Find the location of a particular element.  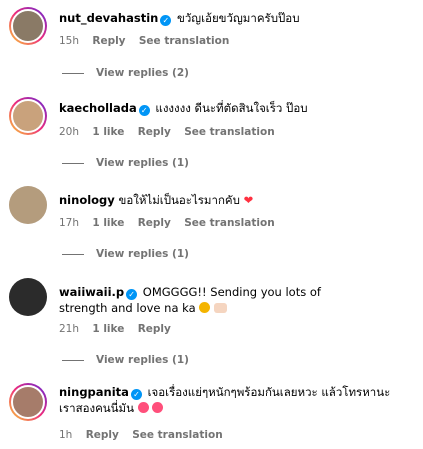

comment-time: 1h is located at coordinates (66, 435).